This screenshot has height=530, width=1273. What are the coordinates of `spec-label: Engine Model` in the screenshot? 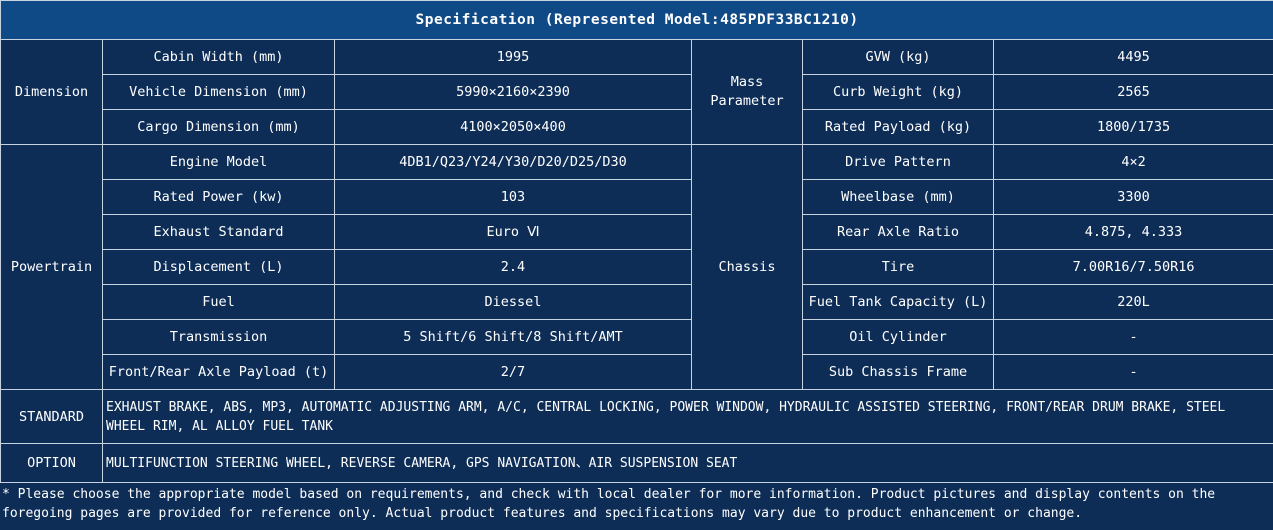 It's located at (218, 162).